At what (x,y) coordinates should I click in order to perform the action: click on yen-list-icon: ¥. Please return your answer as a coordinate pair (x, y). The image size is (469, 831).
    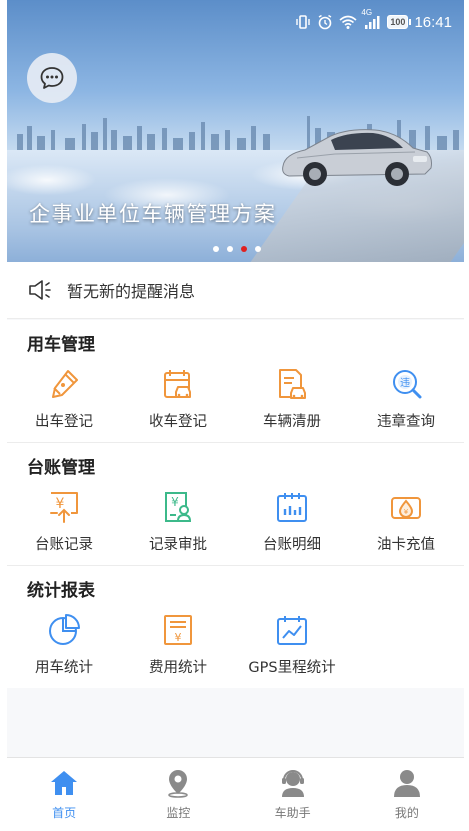
    Looking at the image, I should click on (178, 630).